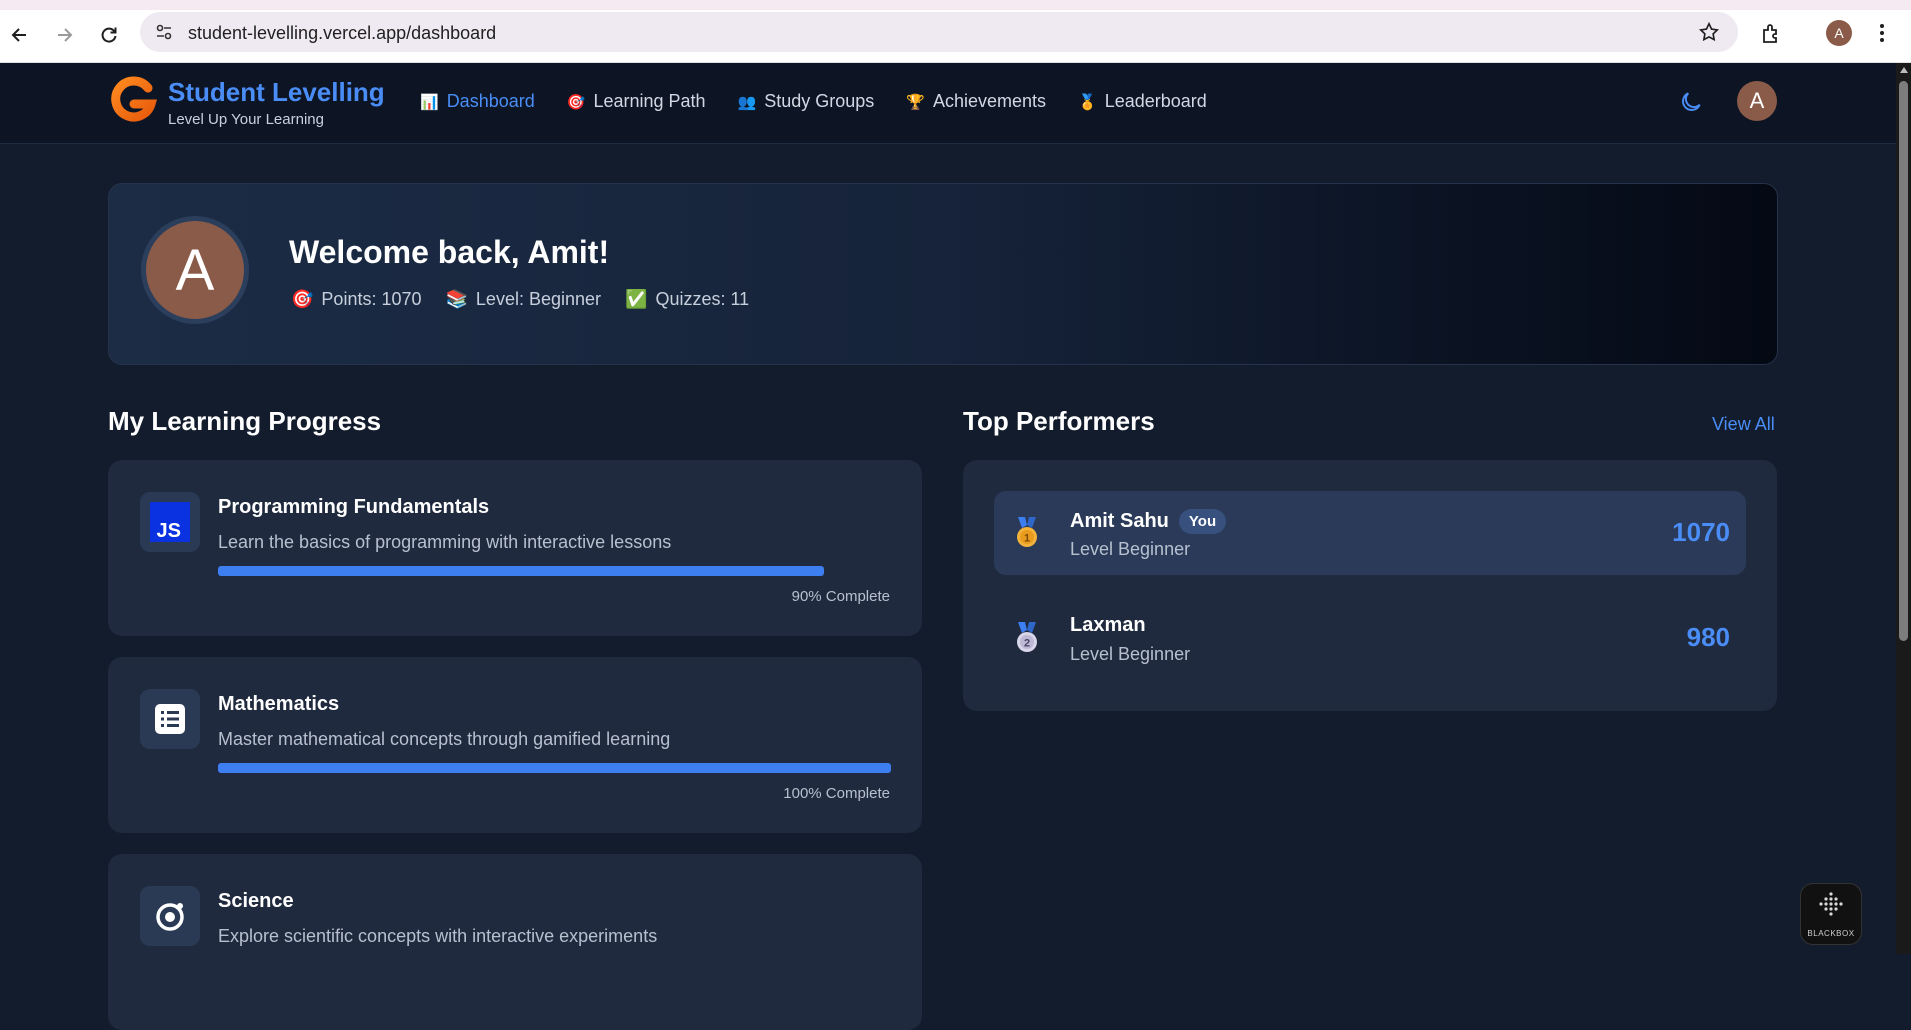 This screenshot has width=1911, height=1030. Describe the element at coordinates (195, 270) in the screenshot. I see `profile-avatar: A` at that location.